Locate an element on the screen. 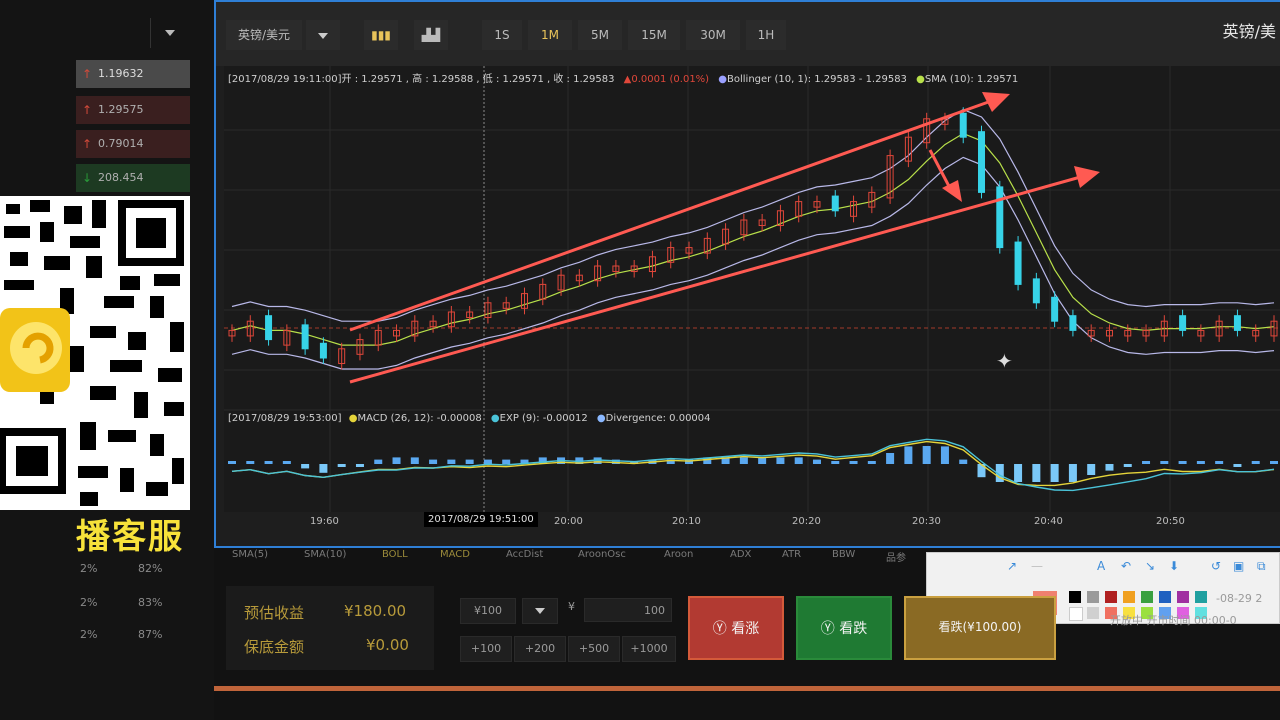  guarantee-value: ¥0.00 is located at coordinates (387, 645).